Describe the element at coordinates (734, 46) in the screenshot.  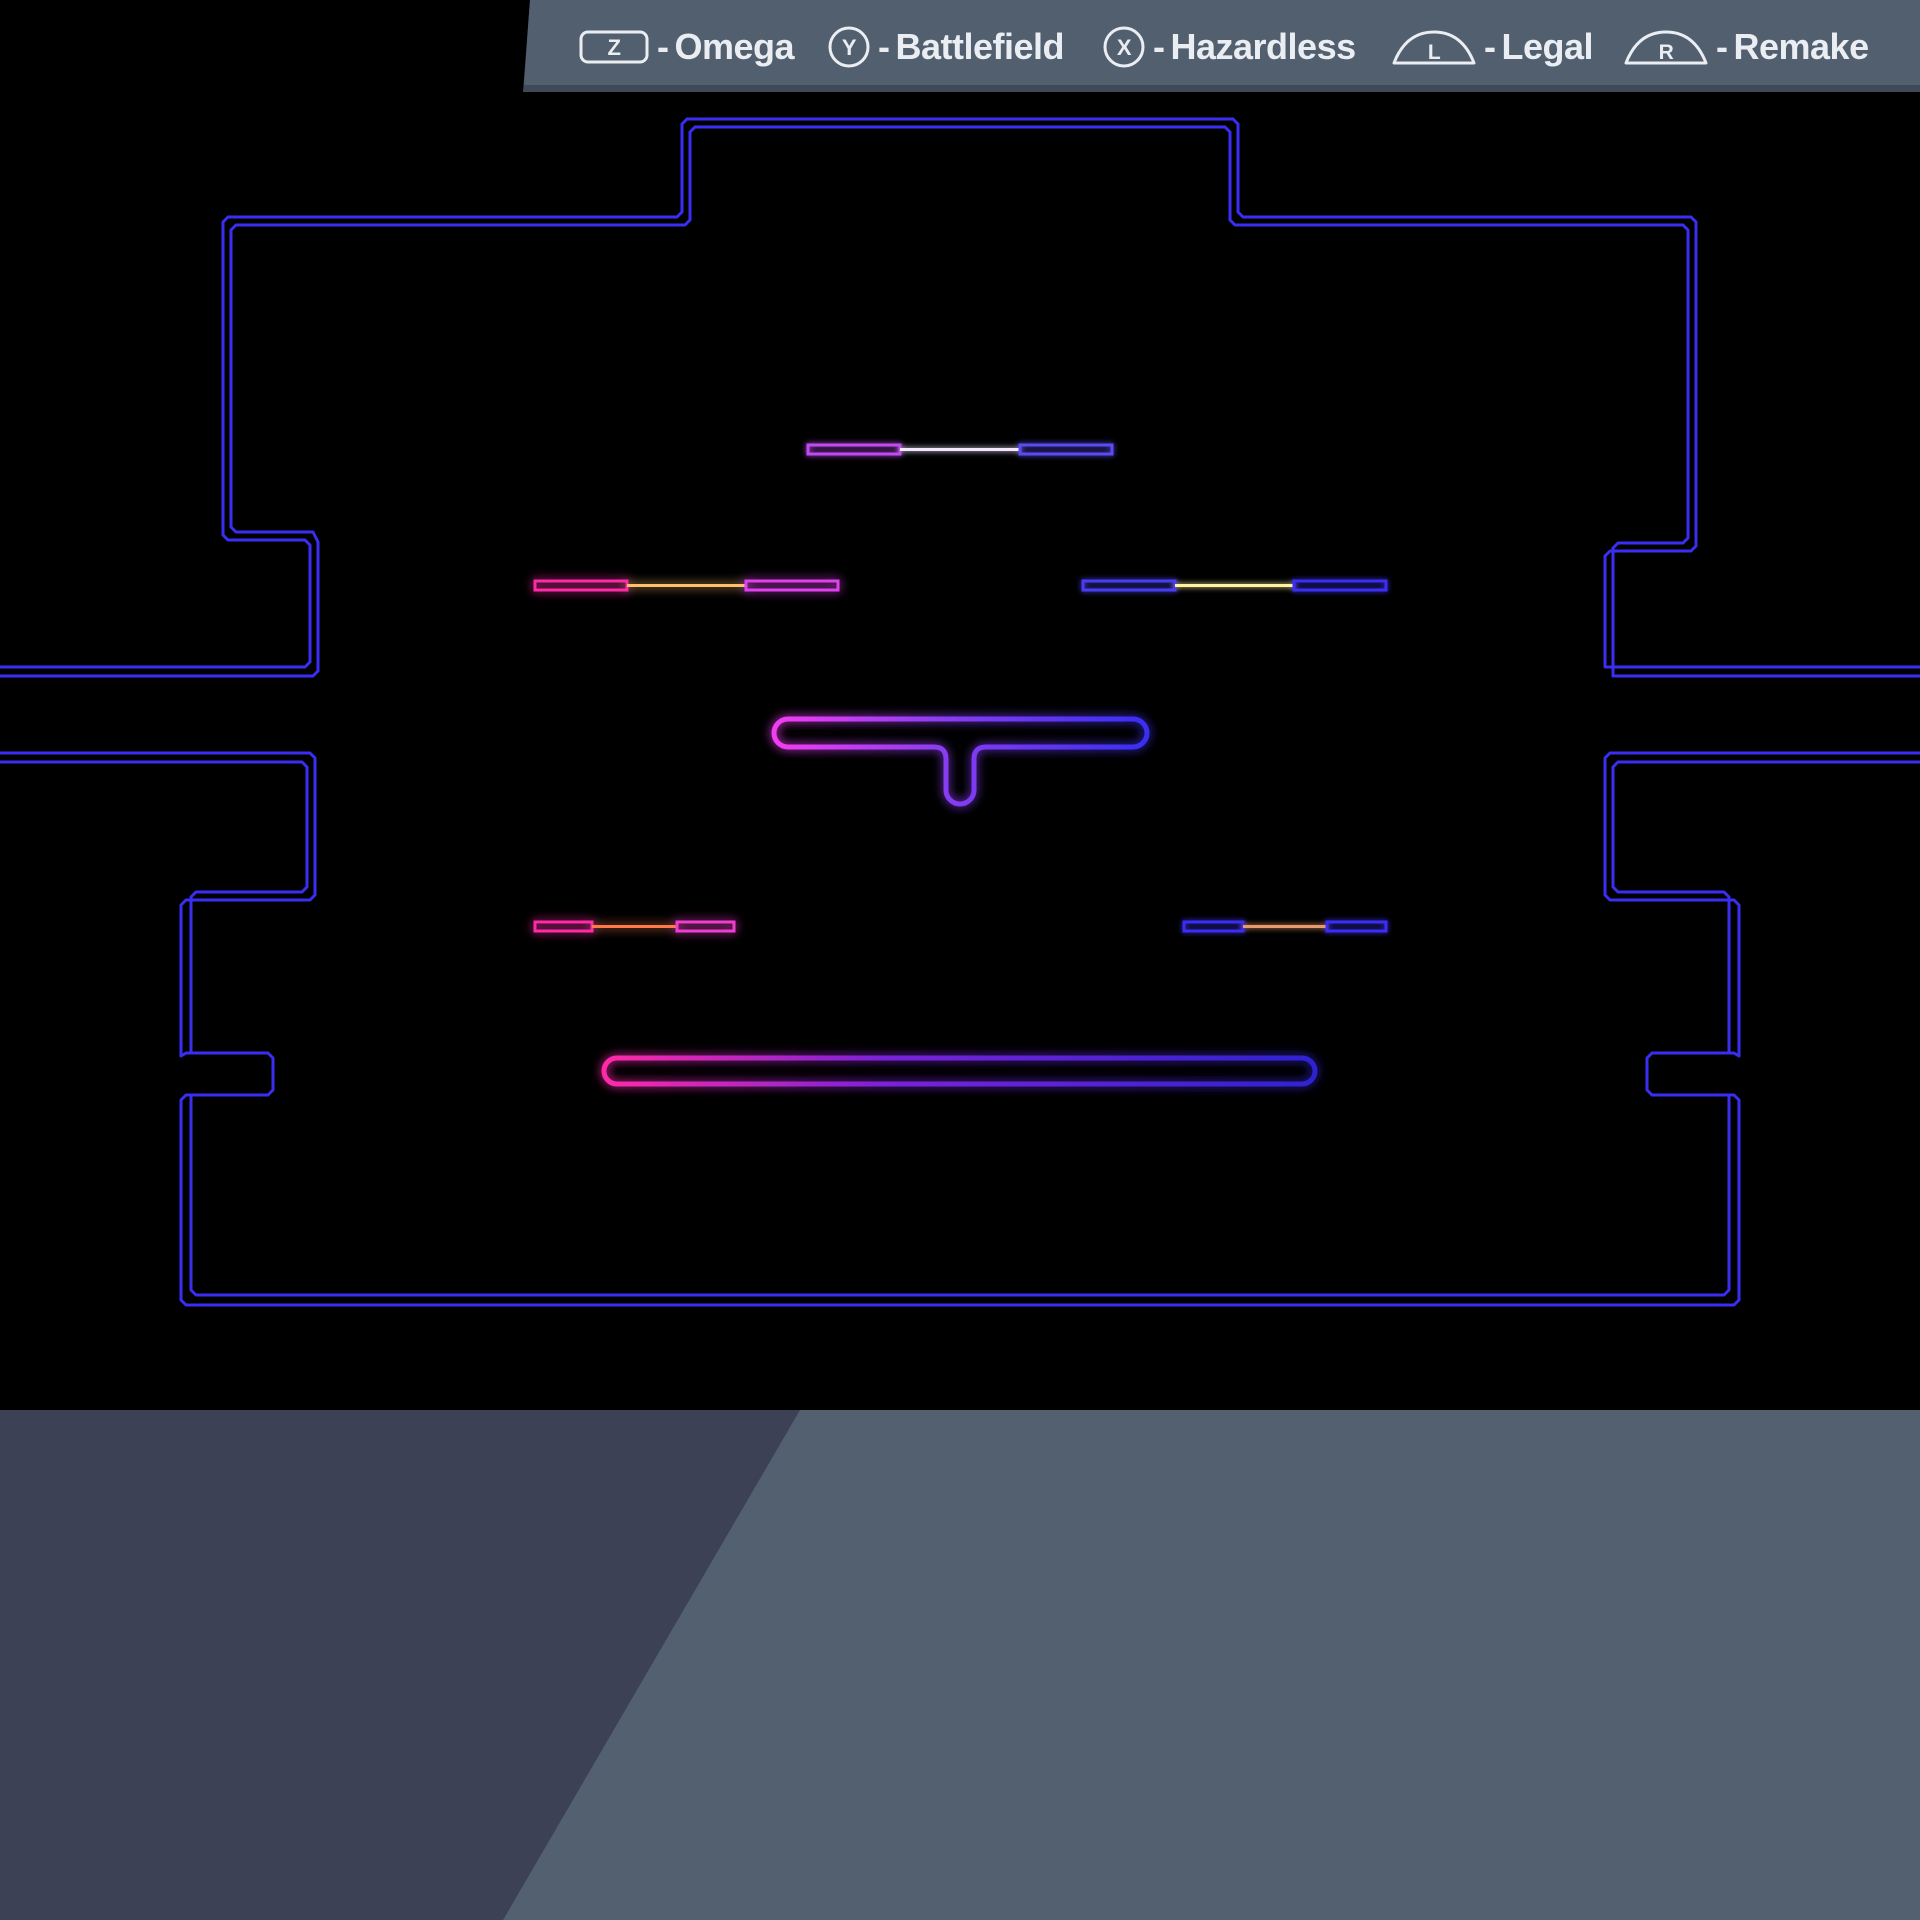
I see `legend-label-omega: Omega` at that location.